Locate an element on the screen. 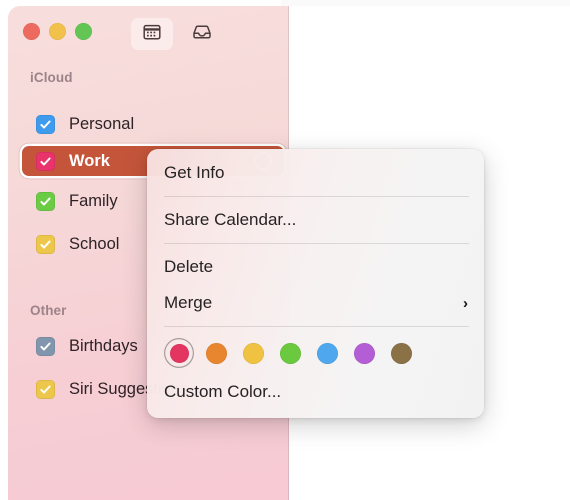 Image resolution: width=570 pixels, height=500 pixels. menu-item-label: Delete is located at coordinates (189, 266).